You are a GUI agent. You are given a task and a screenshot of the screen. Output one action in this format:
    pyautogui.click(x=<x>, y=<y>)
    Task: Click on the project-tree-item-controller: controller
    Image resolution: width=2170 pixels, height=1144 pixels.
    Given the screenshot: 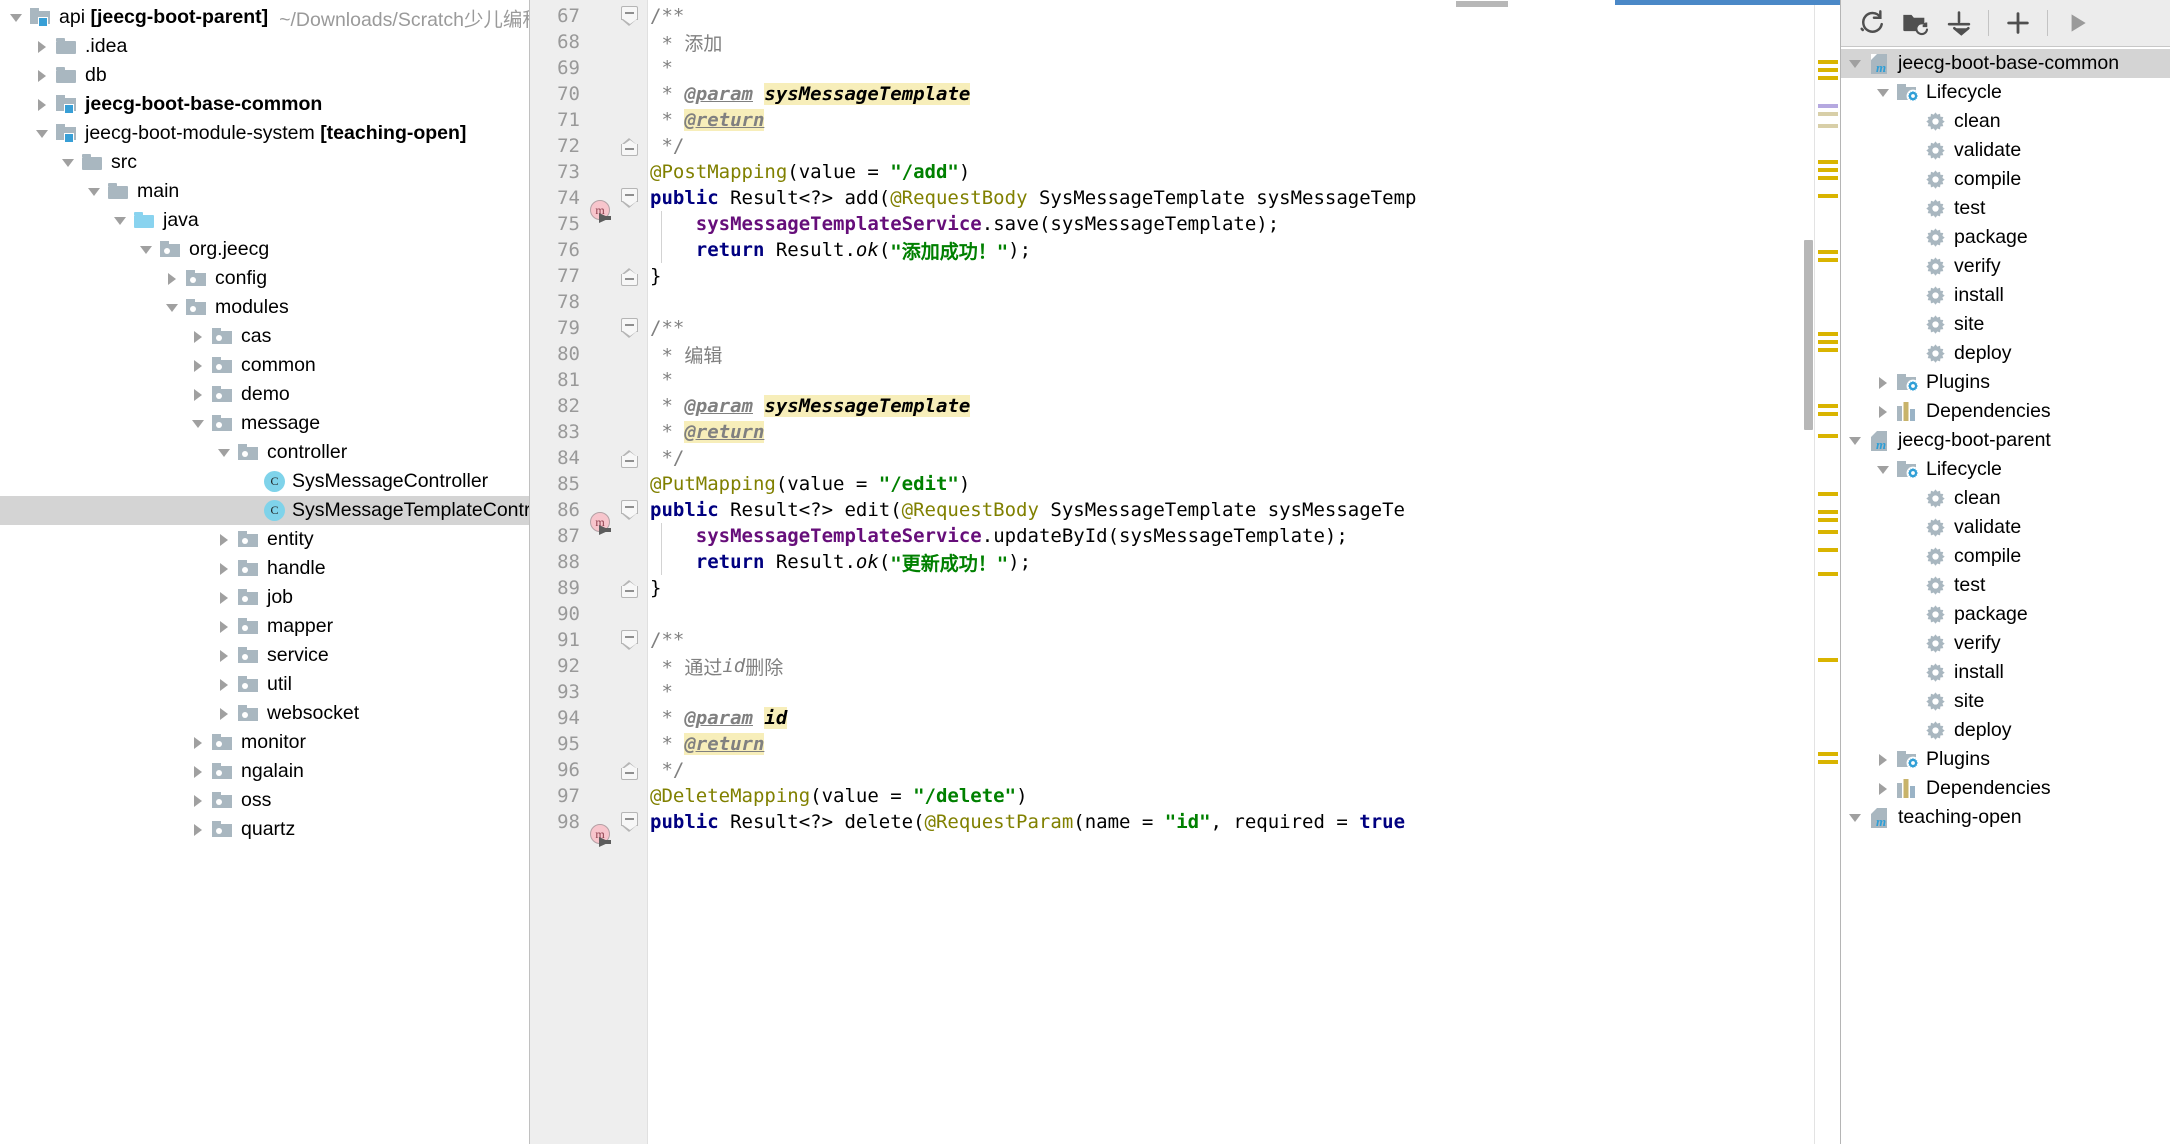 What is the action you would take?
    pyautogui.click(x=264, y=452)
    